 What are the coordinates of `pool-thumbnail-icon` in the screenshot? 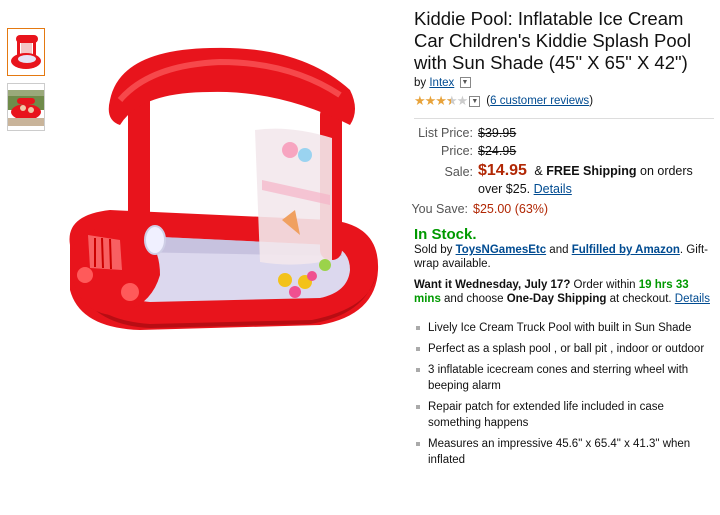 It's located at (26, 52).